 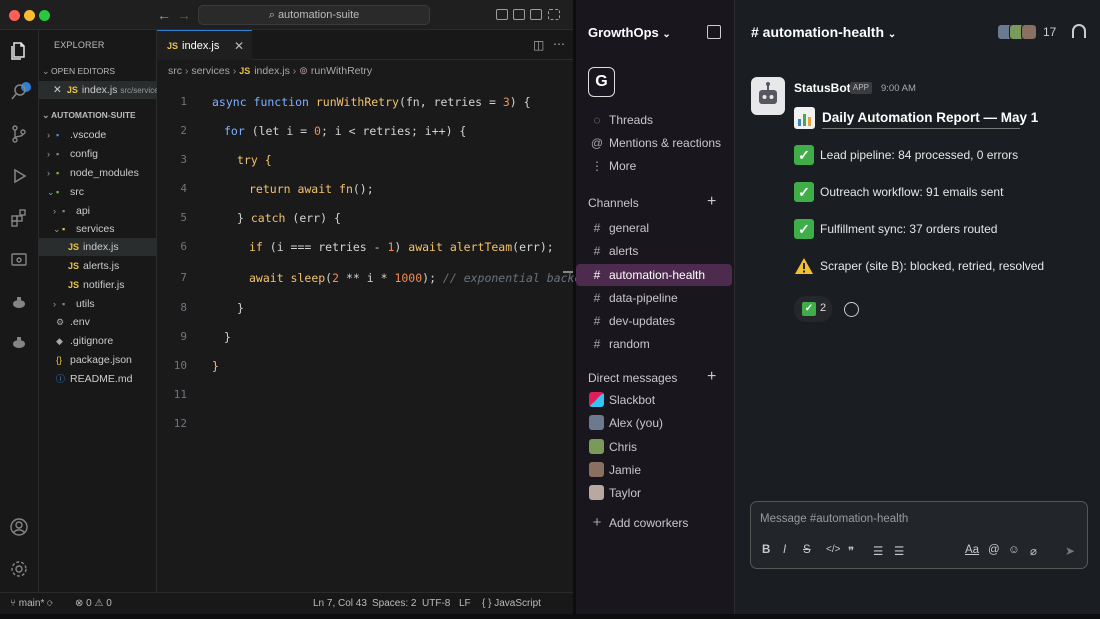 What do you see at coordinates (98, 71) in the screenshot?
I see `open-editors-section: ⌄OPEN EDITORS` at bounding box center [98, 71].